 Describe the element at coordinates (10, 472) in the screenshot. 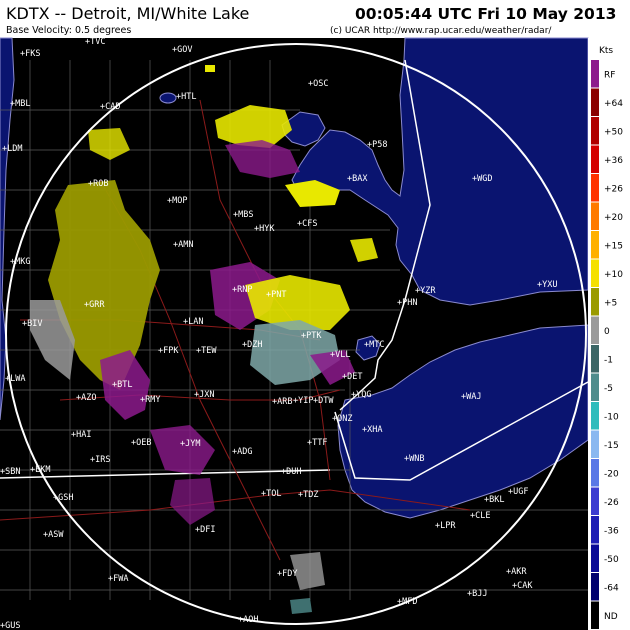

I see `city-label: +SBN` at that location.